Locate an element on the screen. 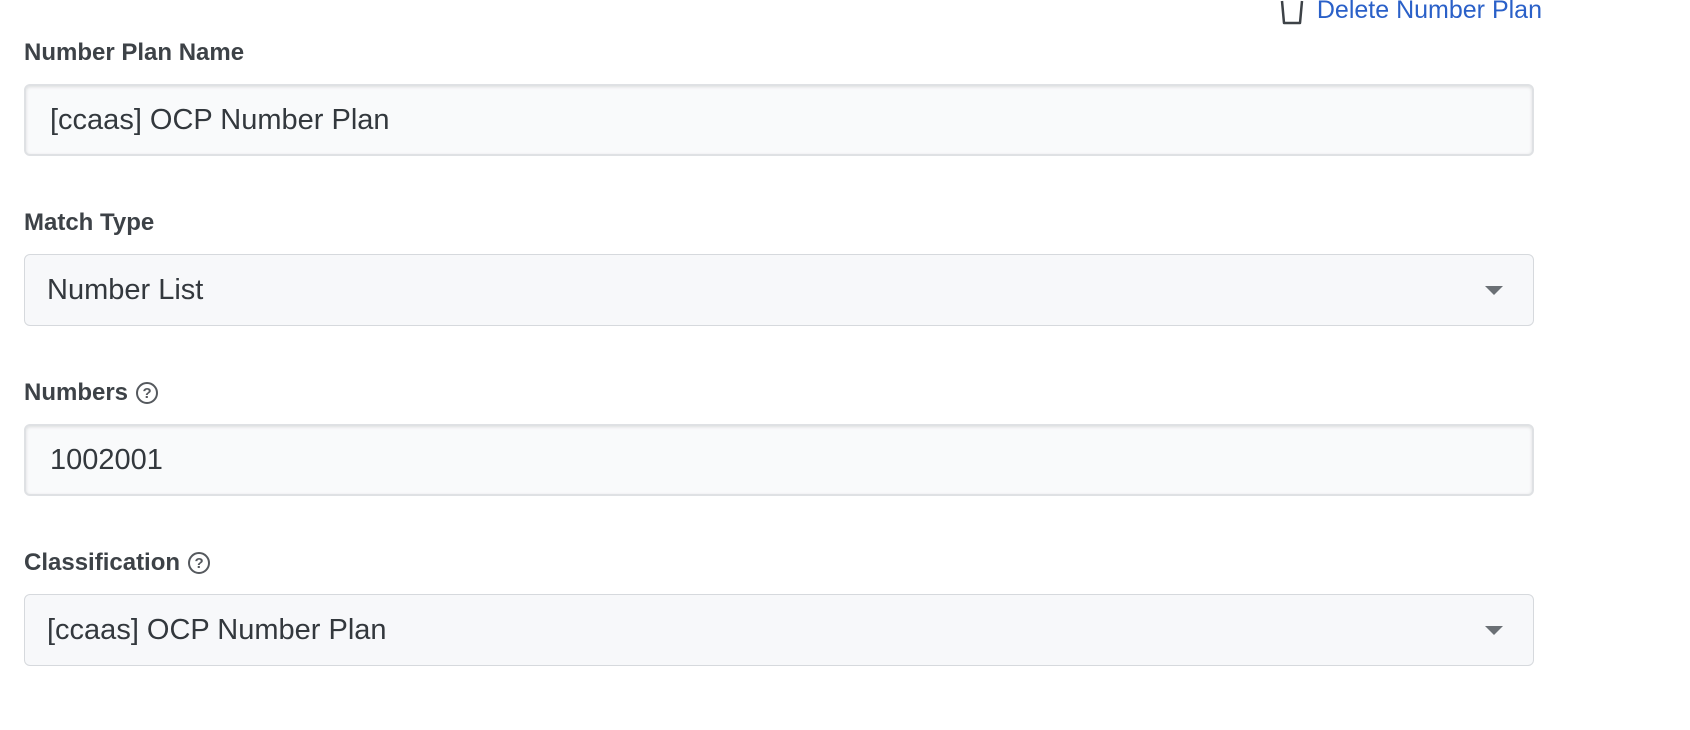  match-type-label: Match Type is located at coordinates (779, 223).